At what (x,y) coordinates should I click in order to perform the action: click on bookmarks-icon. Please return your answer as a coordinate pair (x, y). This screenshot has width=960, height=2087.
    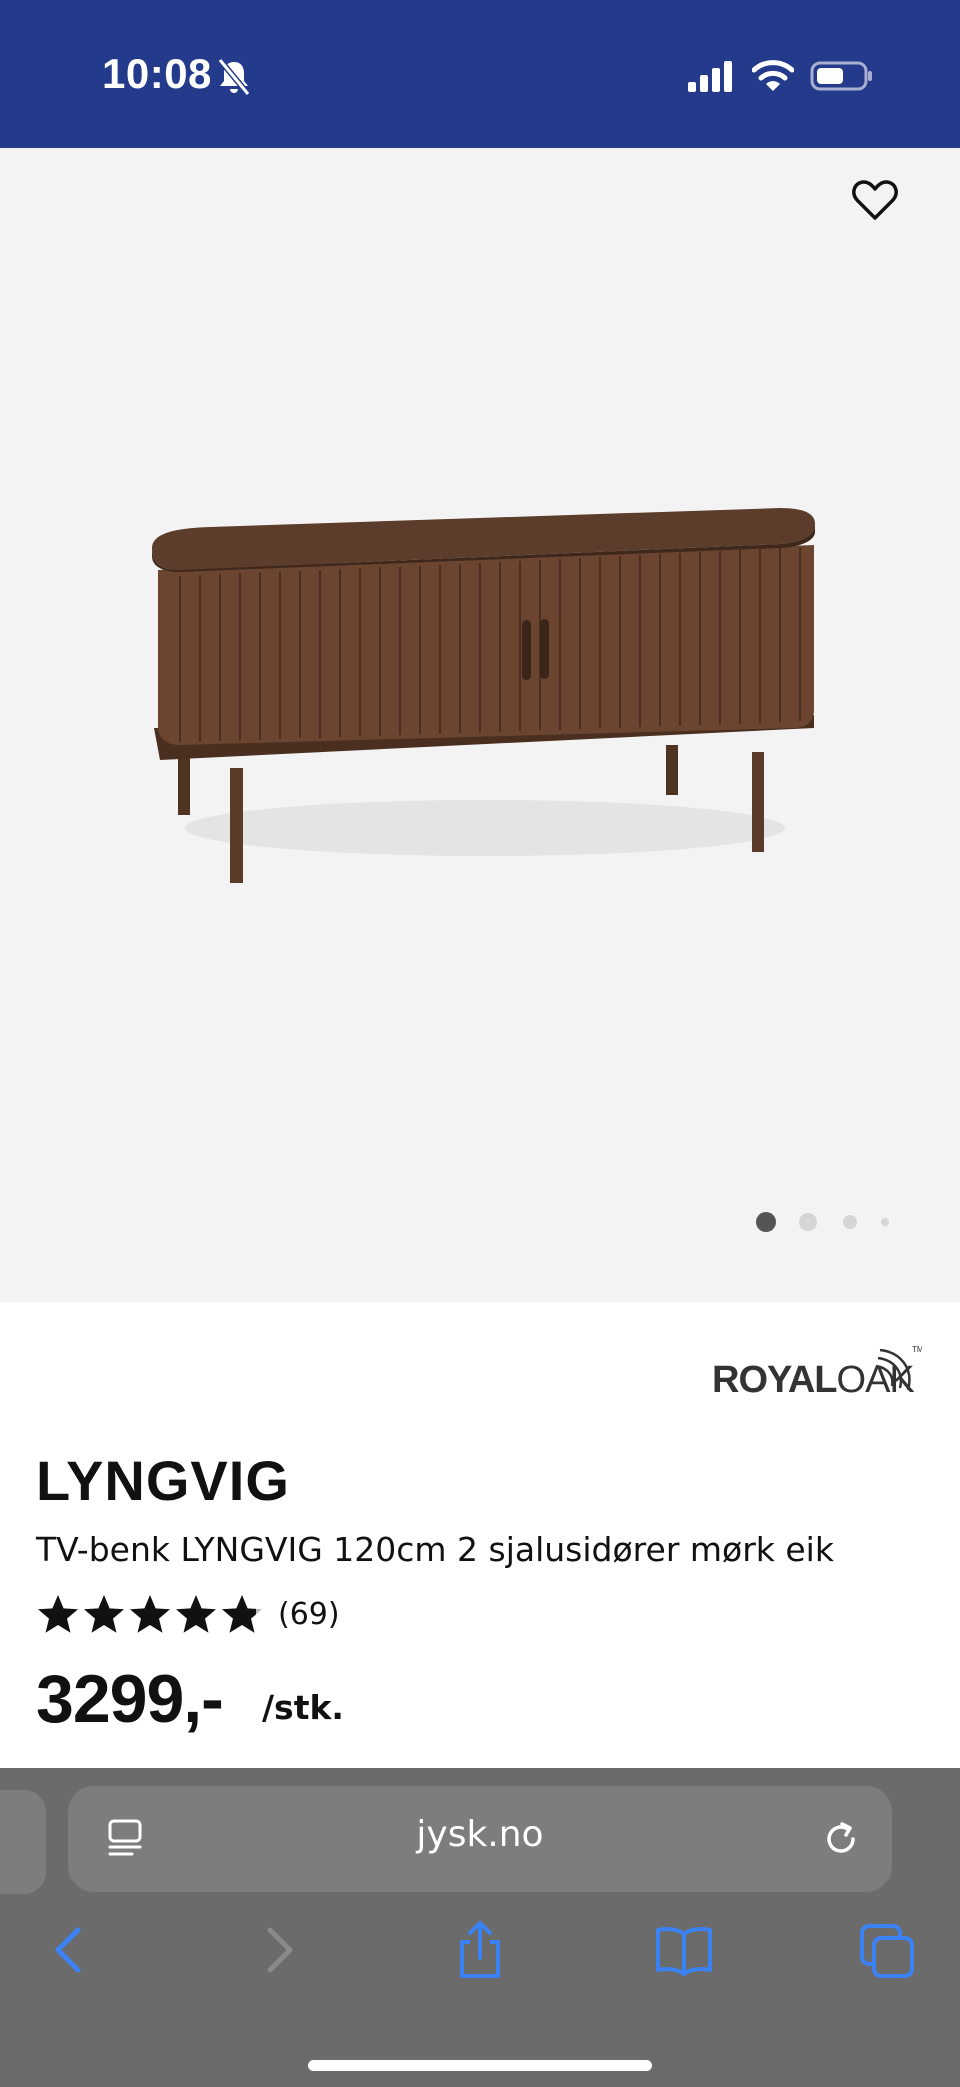
    Looking at the image, I should click on (684, 1950).